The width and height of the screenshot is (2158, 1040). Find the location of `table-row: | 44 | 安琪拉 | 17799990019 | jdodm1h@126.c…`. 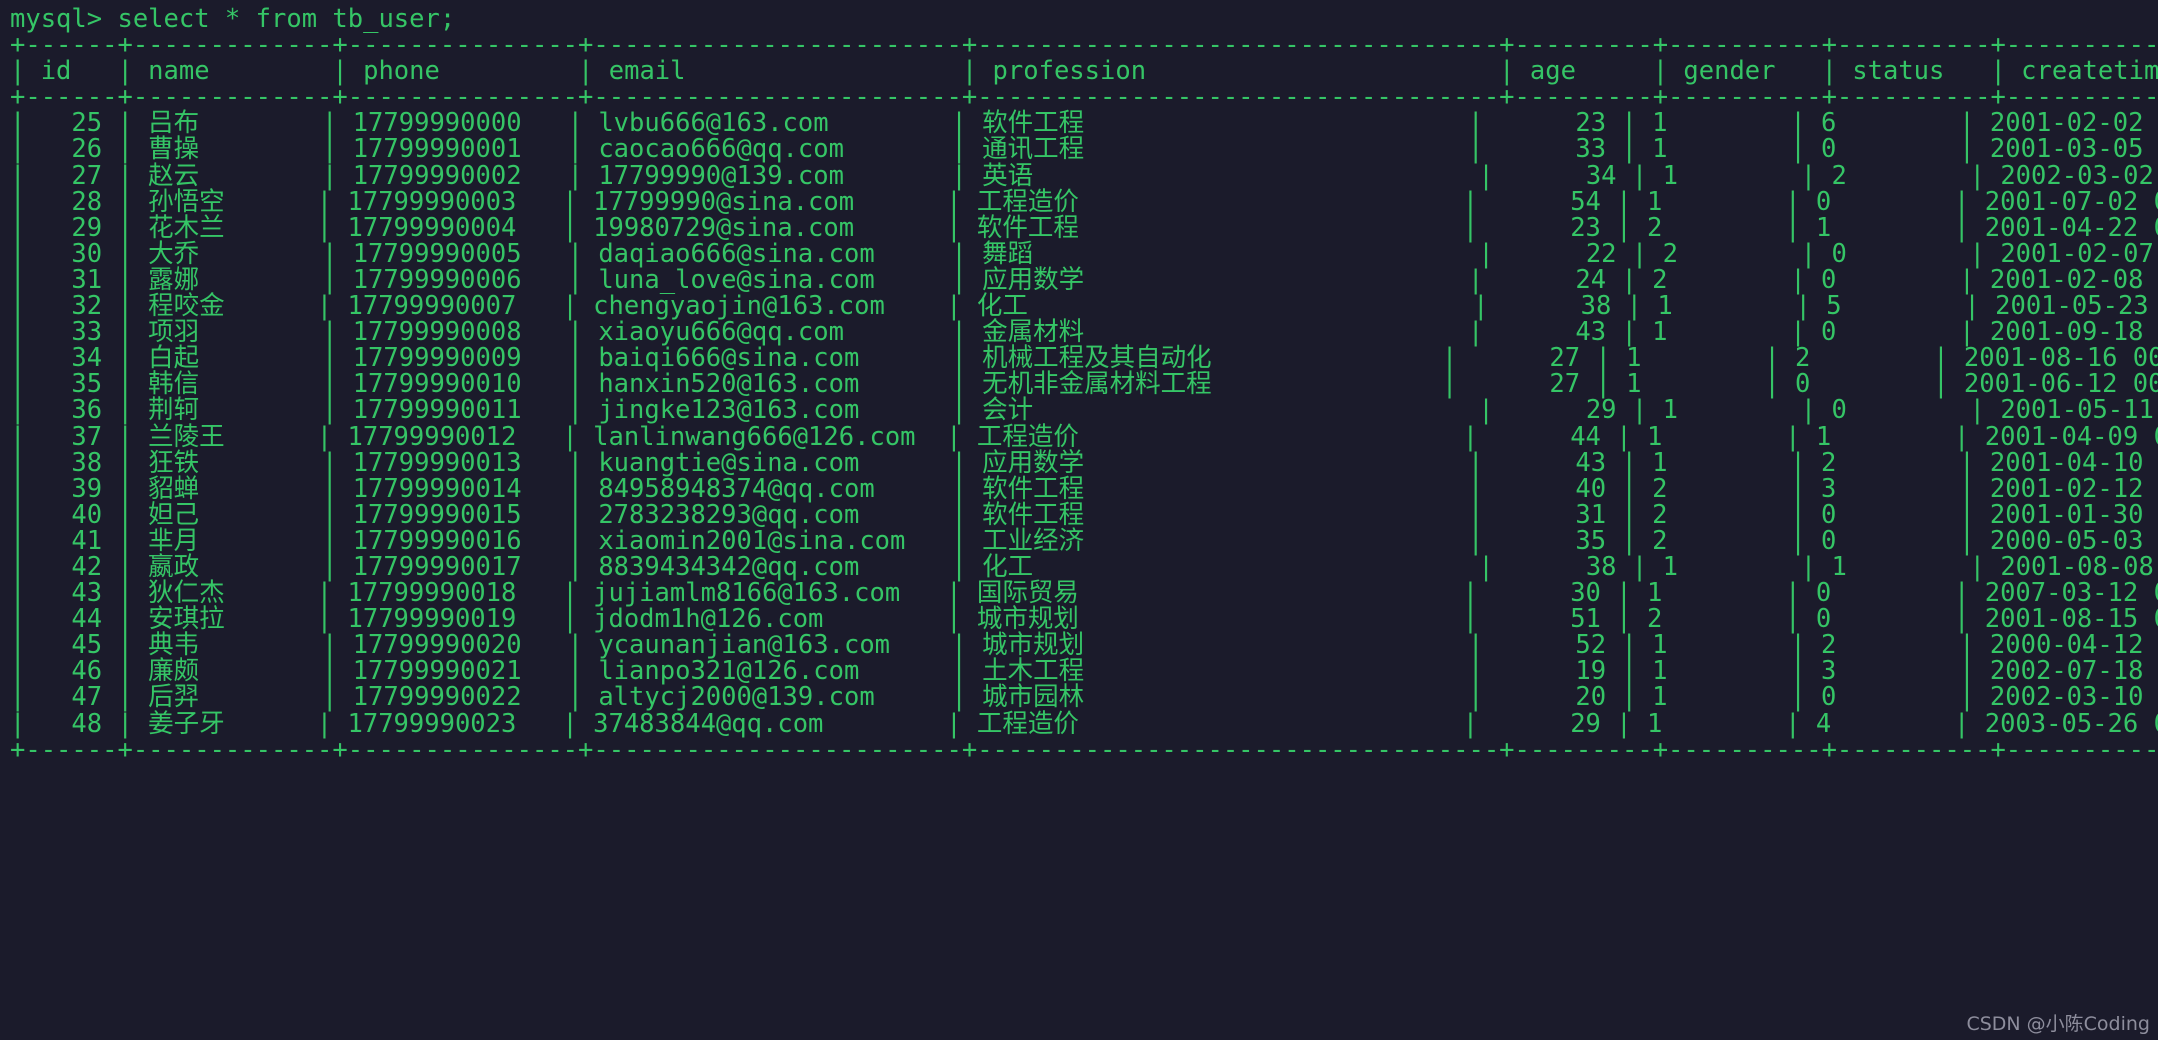

table-row: | 44 | 安琪拉 | 17799990019 | jdodm1h@126.c… is located at coordinates (1084, 619).